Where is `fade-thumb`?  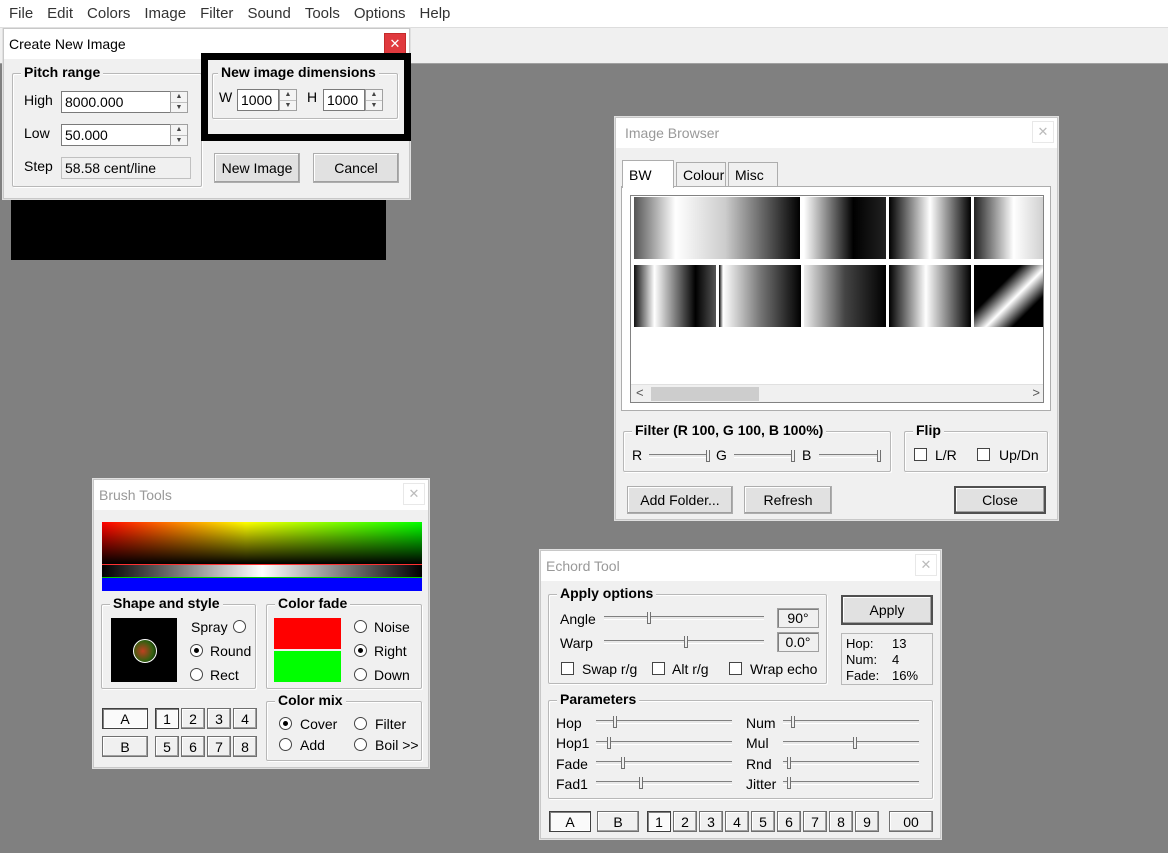
fade-thumb is located at coordinates (623, 763).